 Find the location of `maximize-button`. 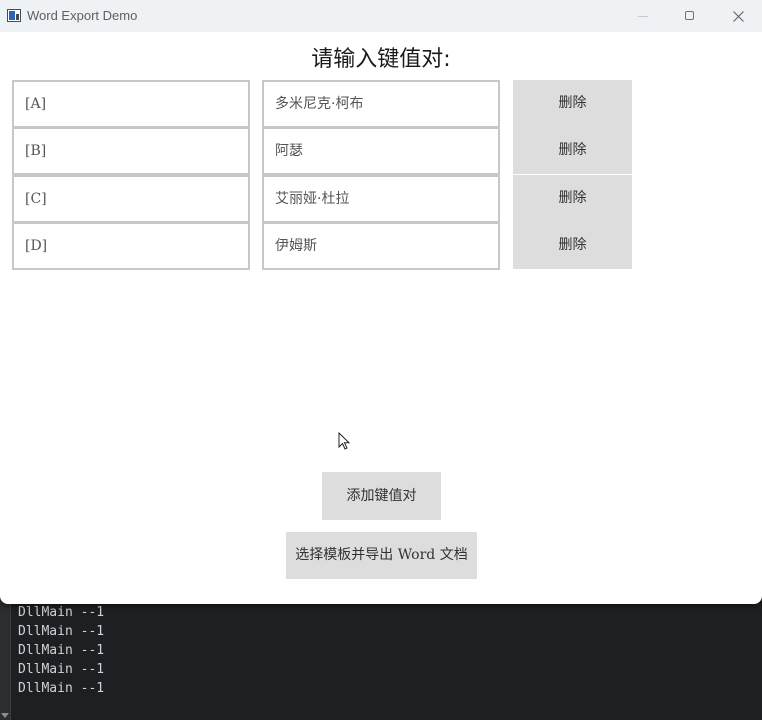

maximize-button is located at coordinates (690, 16).